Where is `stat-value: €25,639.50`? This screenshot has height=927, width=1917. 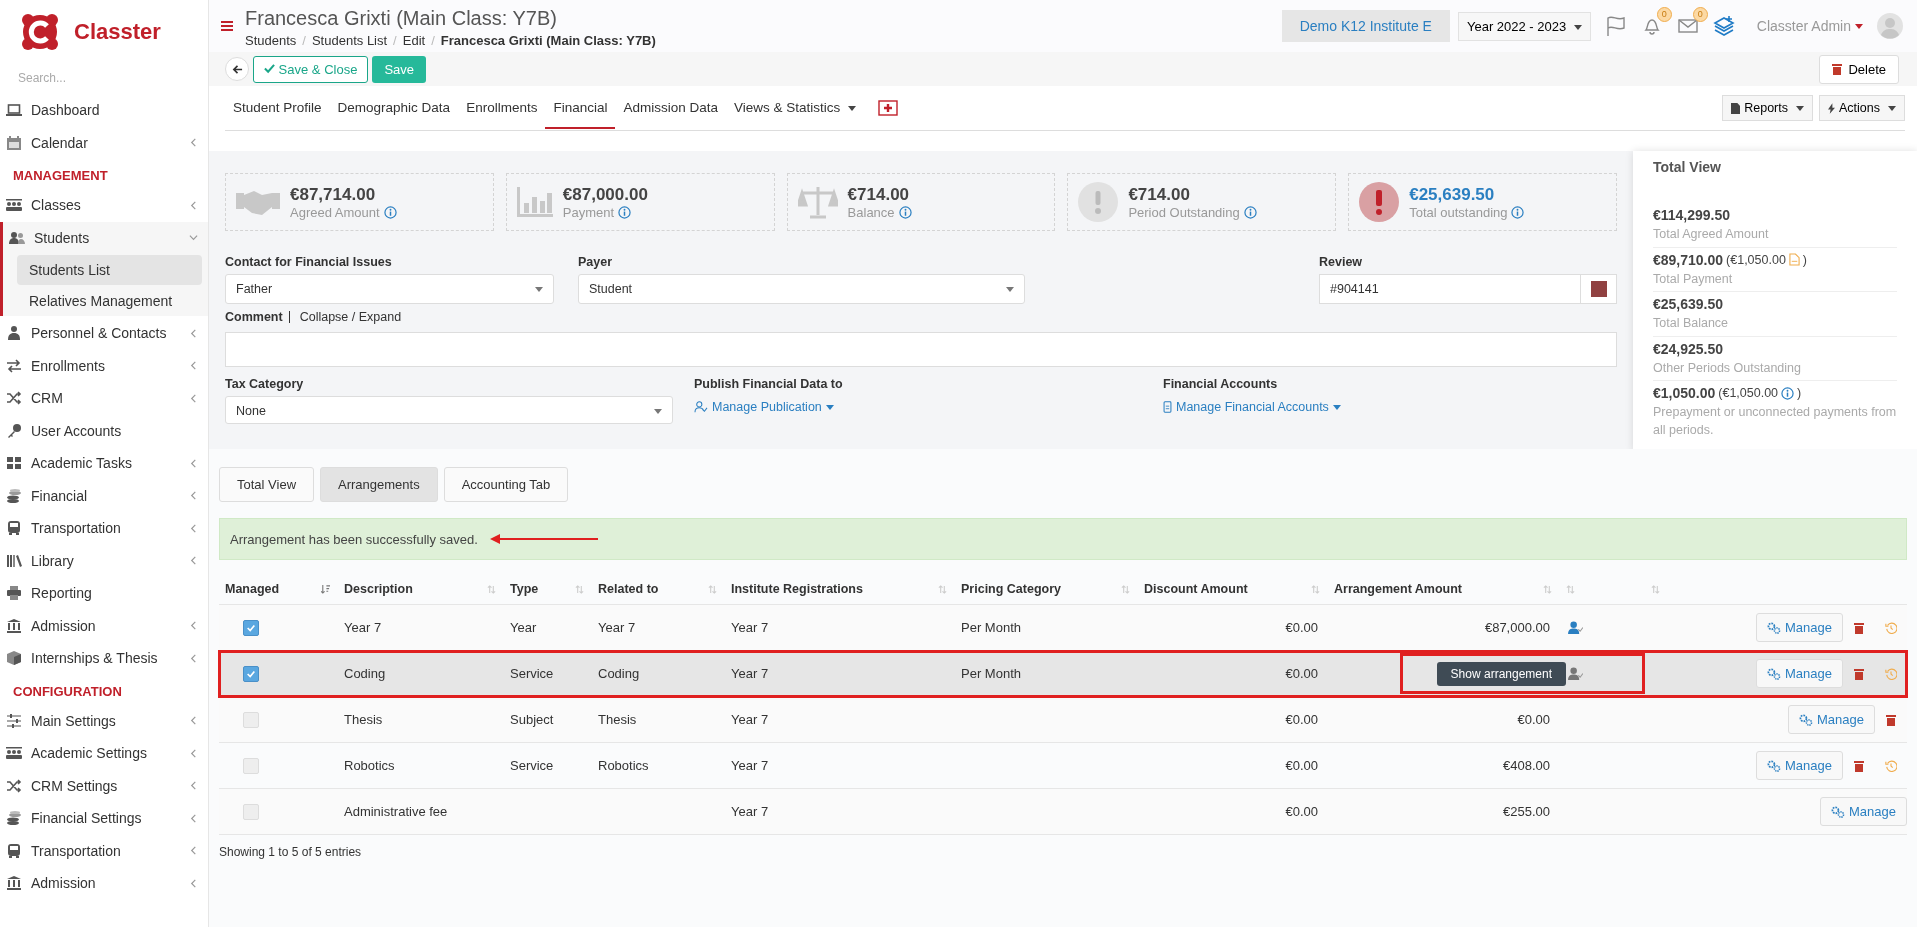 stat-value: €25,639.50 is located at coordinates (1452, 194).